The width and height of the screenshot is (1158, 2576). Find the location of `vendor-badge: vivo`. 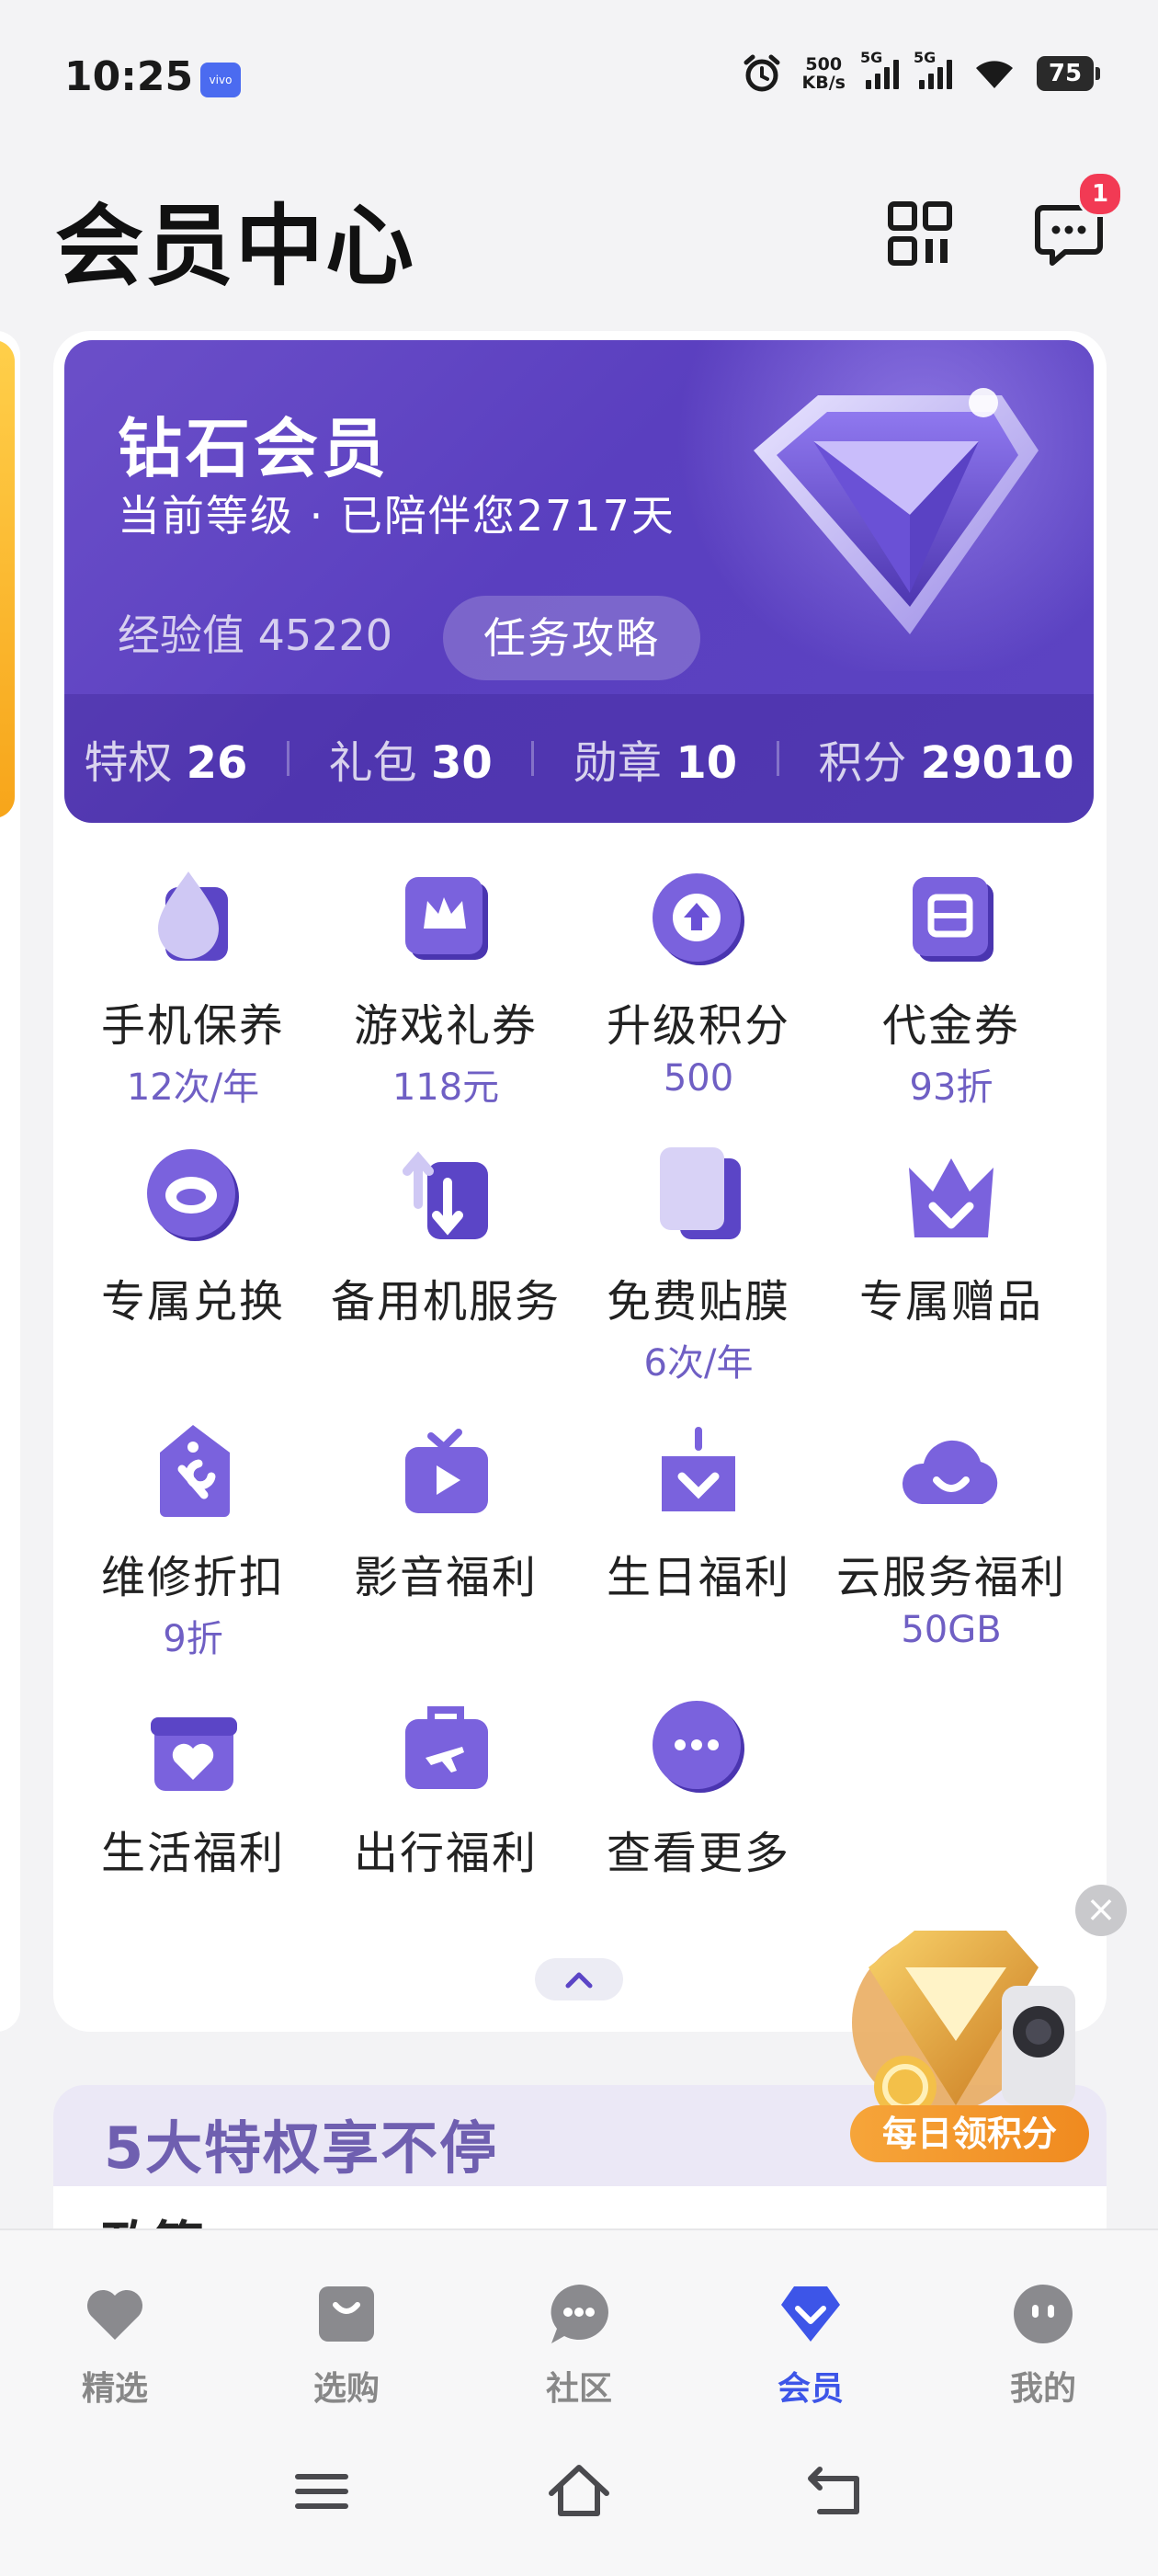

vendor-badge: vivo is located at coordinates (220, 80).